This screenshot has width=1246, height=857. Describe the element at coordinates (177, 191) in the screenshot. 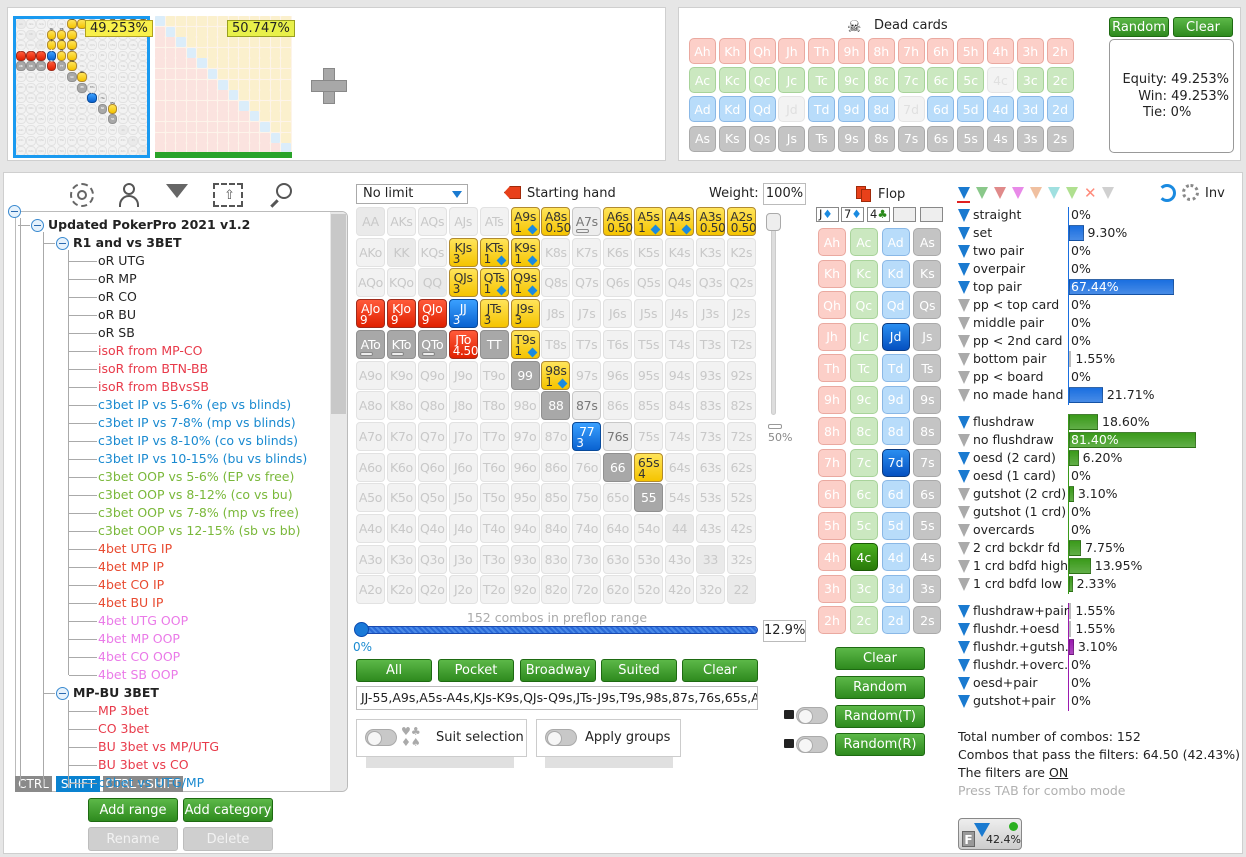

I see `filter-icon` at that location.